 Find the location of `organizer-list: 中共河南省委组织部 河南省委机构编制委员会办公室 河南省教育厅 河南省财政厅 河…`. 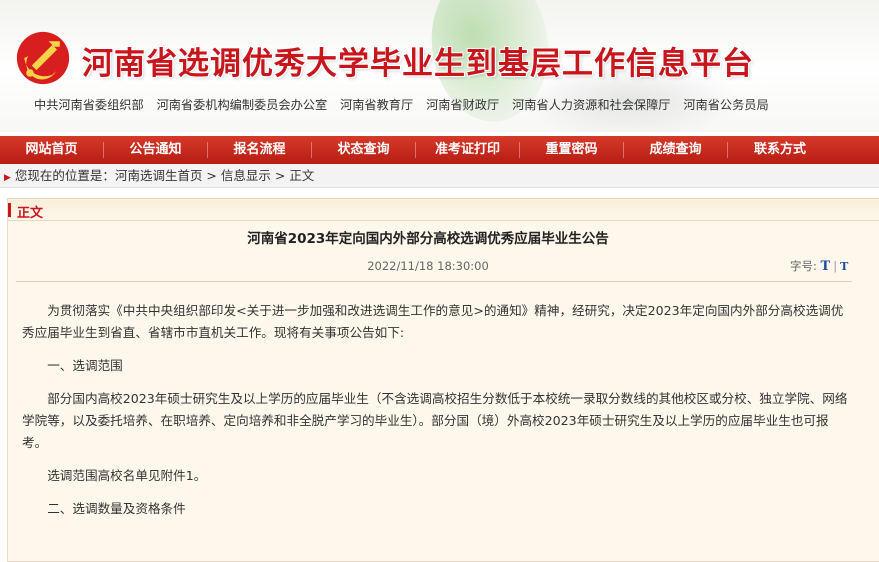

organizer-list: 中共河南省委组织部 河南省委机构编制委员会办公室 河南省教育厅 河南省财政厅 河… is located at coordinates (406, 104).